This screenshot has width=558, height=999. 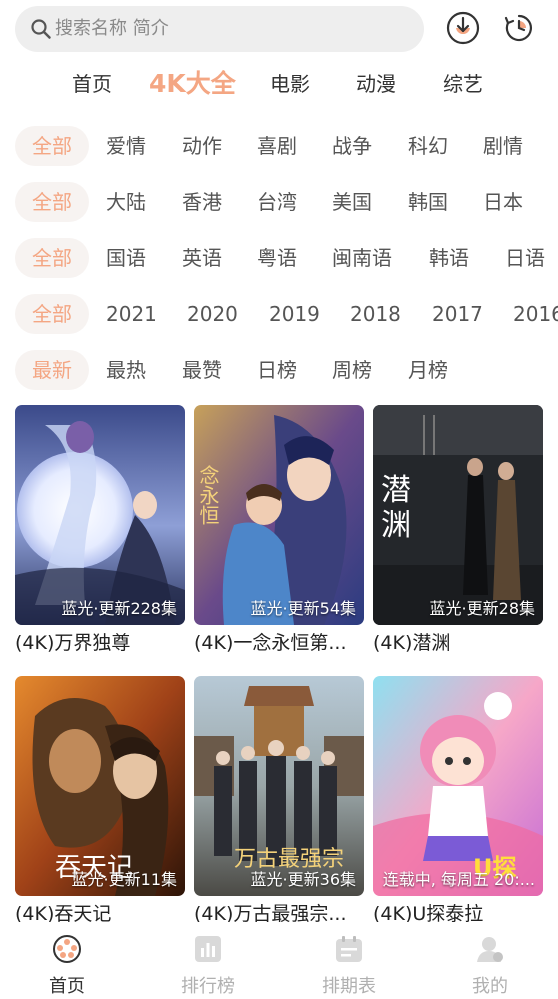 I want to click on film-reel-icon, so click(x=67, y=949).